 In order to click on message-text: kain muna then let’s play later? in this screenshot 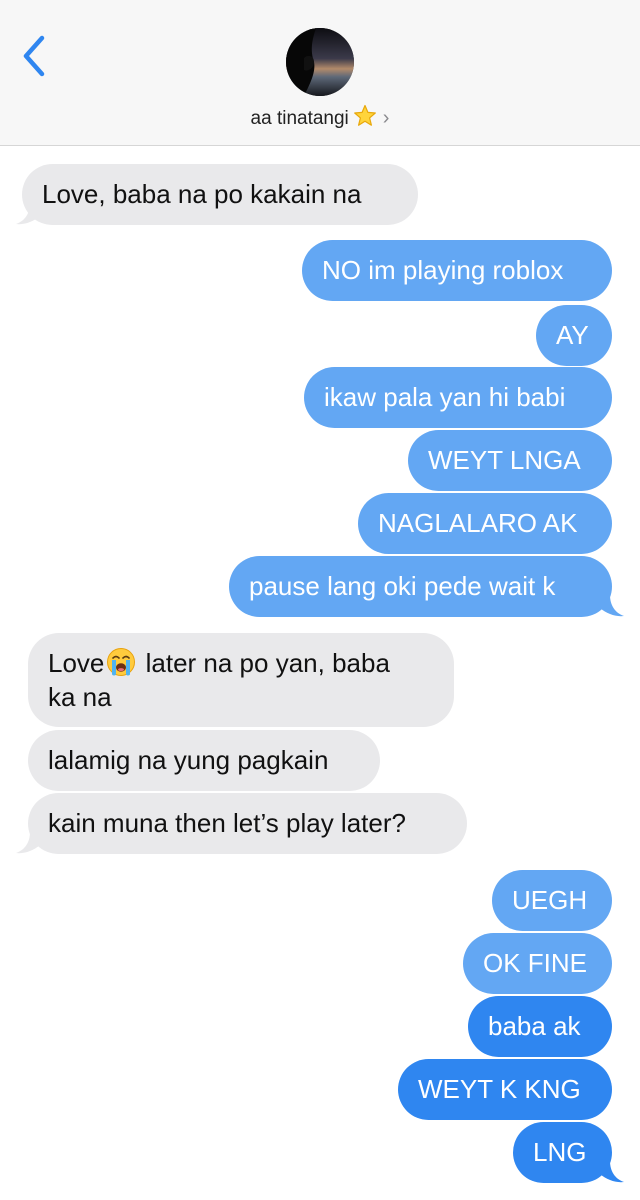, I will do `click(227, 823)`.